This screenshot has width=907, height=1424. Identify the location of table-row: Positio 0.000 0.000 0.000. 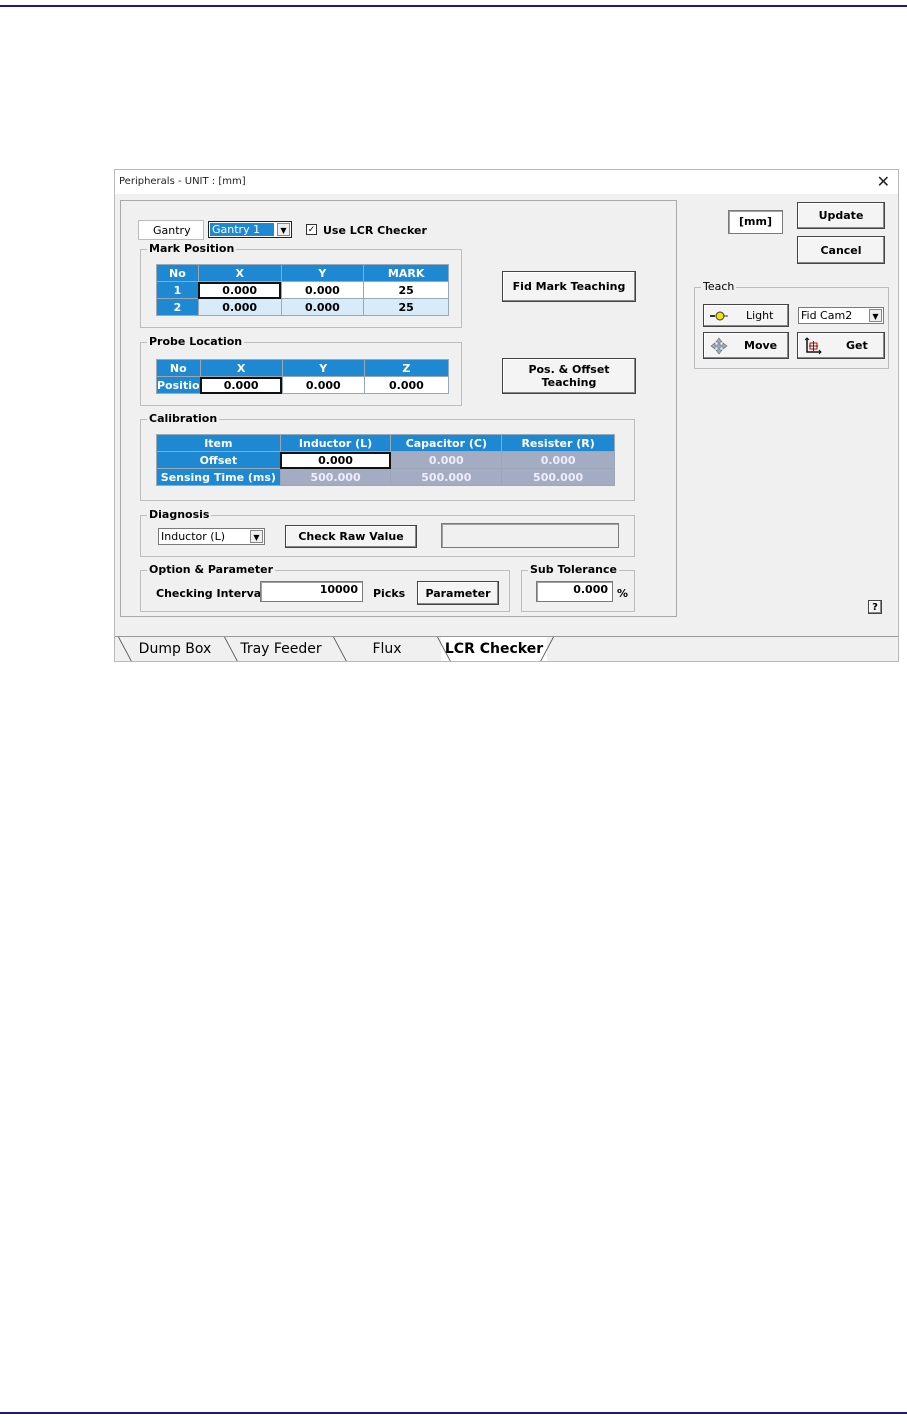
(303, 385).